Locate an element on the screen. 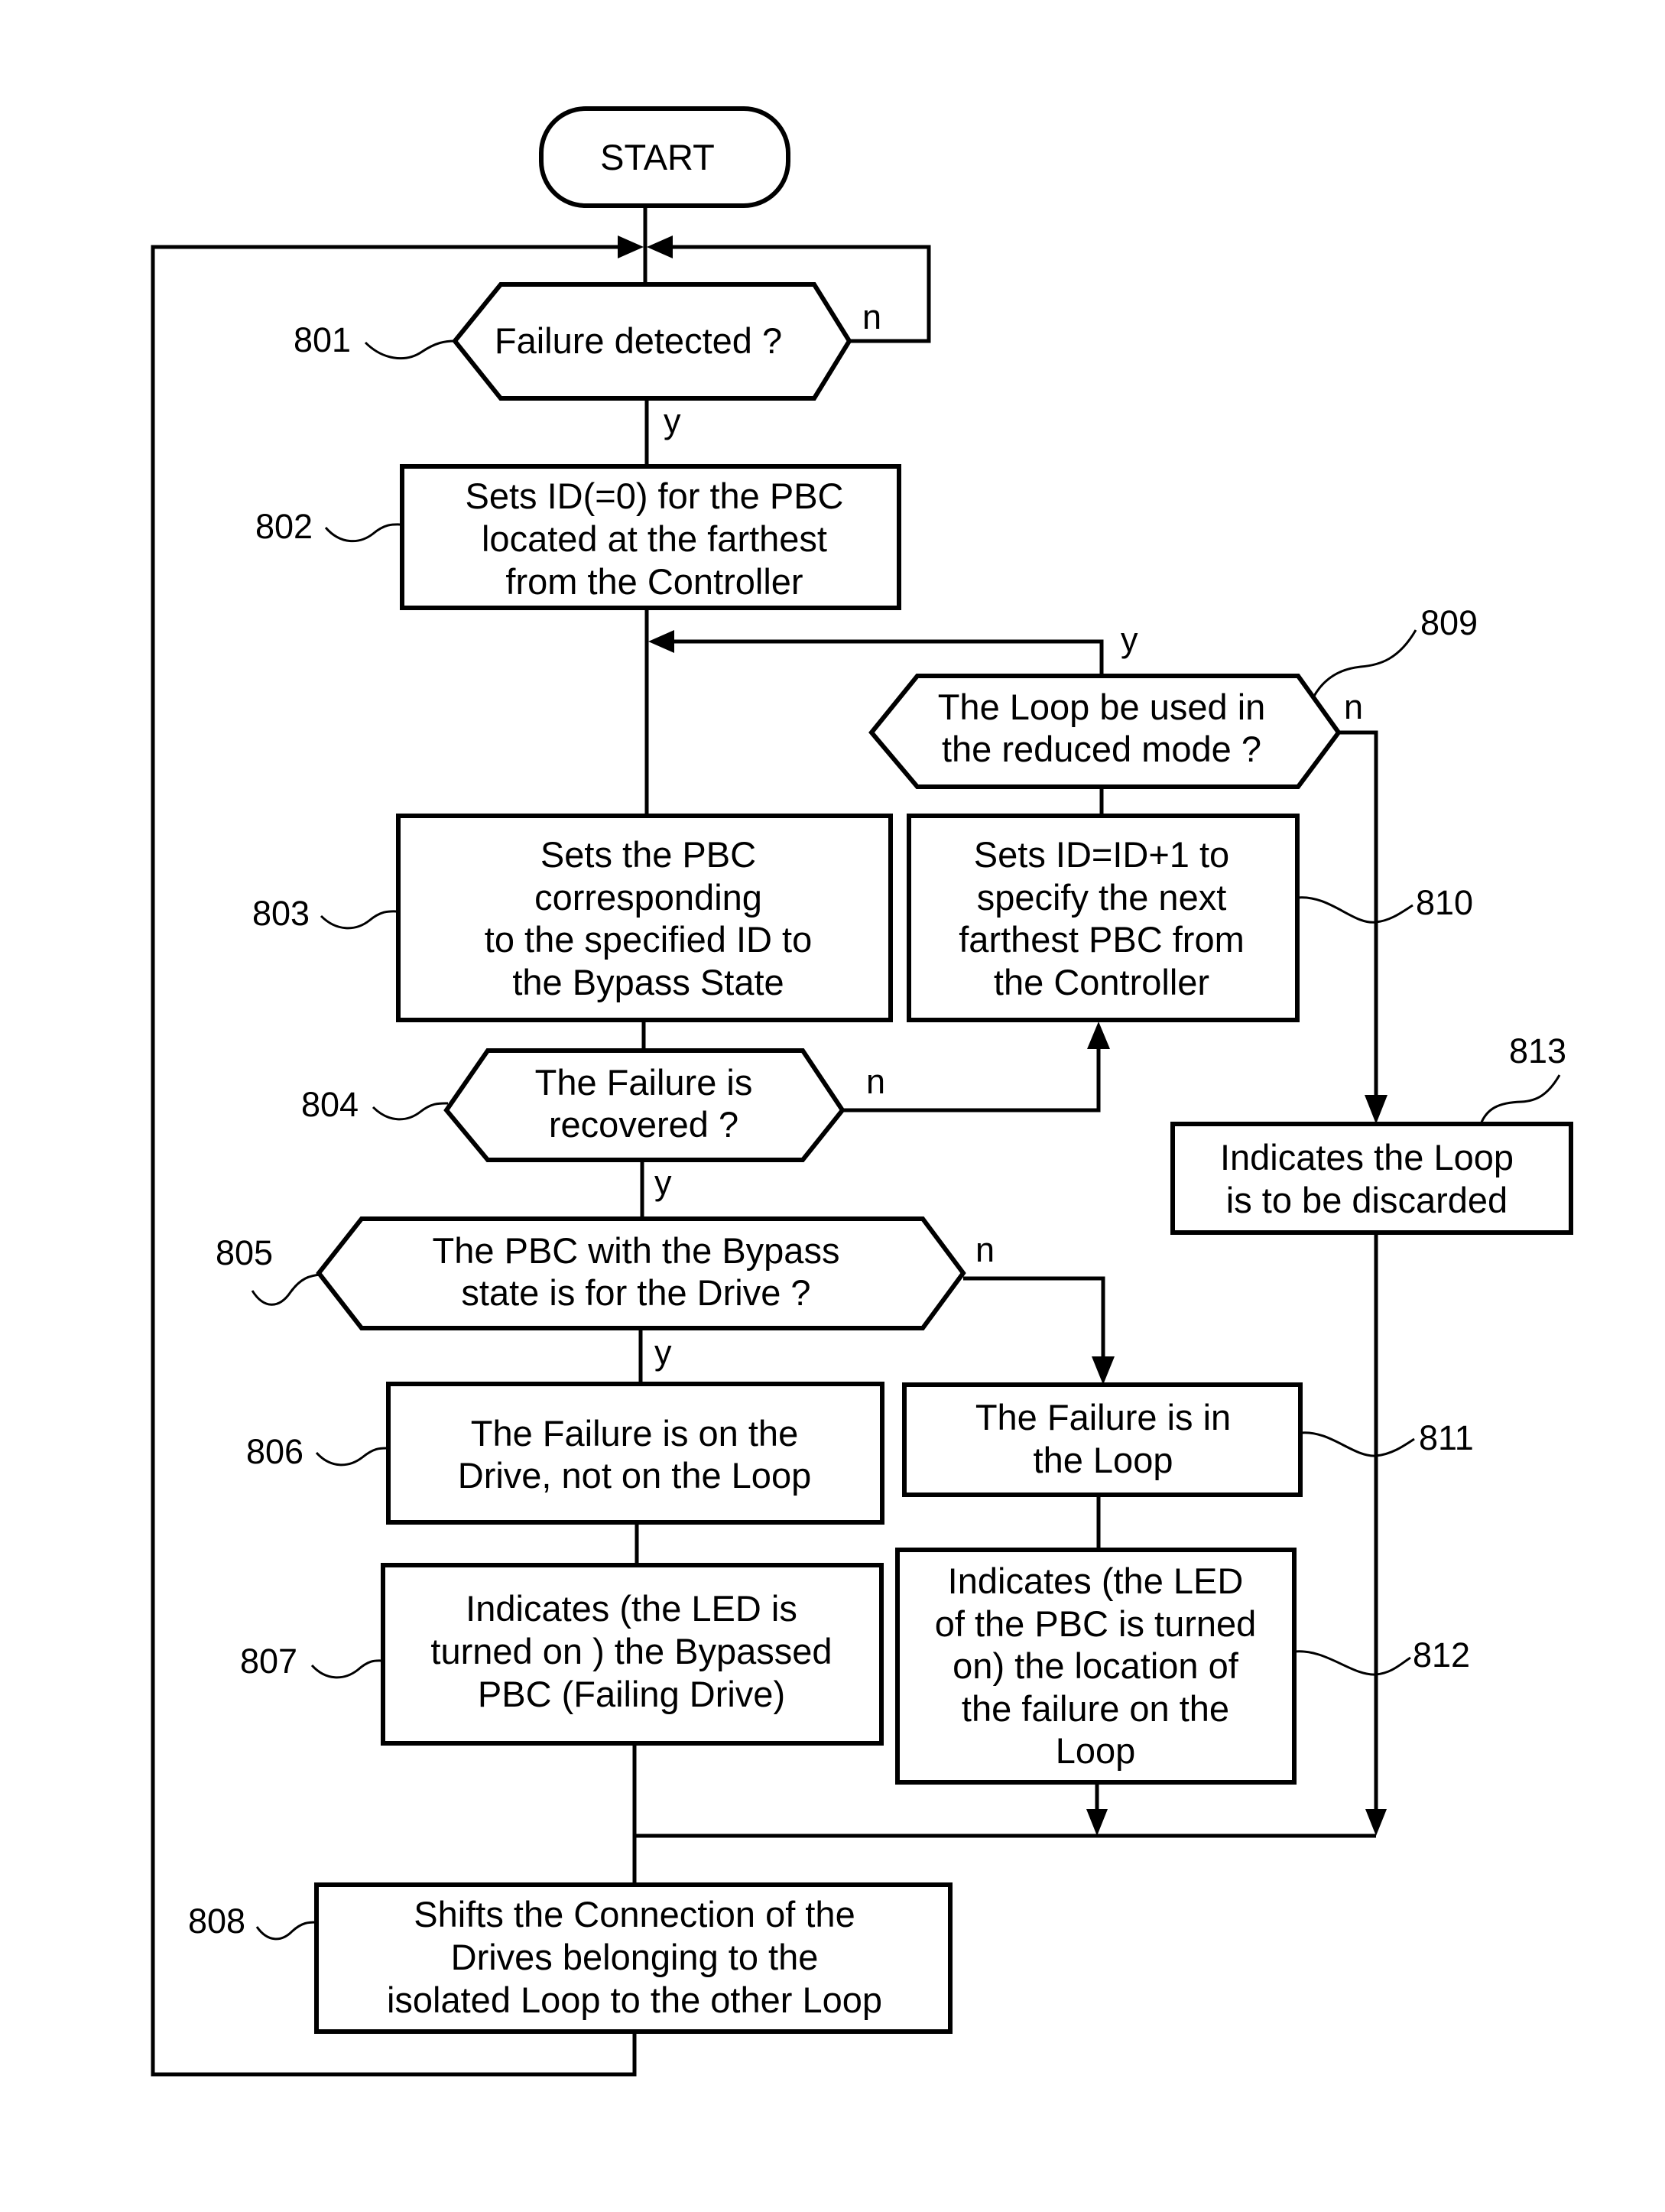 This screenshot has width=1665, height=2212. node-803-text-1: Sets the PBC is located at coordinates (648, 854).